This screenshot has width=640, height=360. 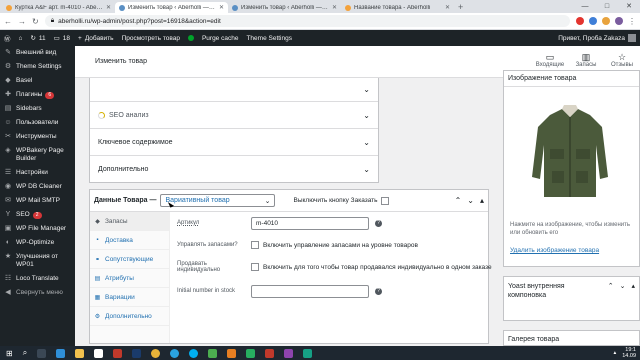 I want to click on menu-kebab-icon: ⋮, so click(x=632, y=21).